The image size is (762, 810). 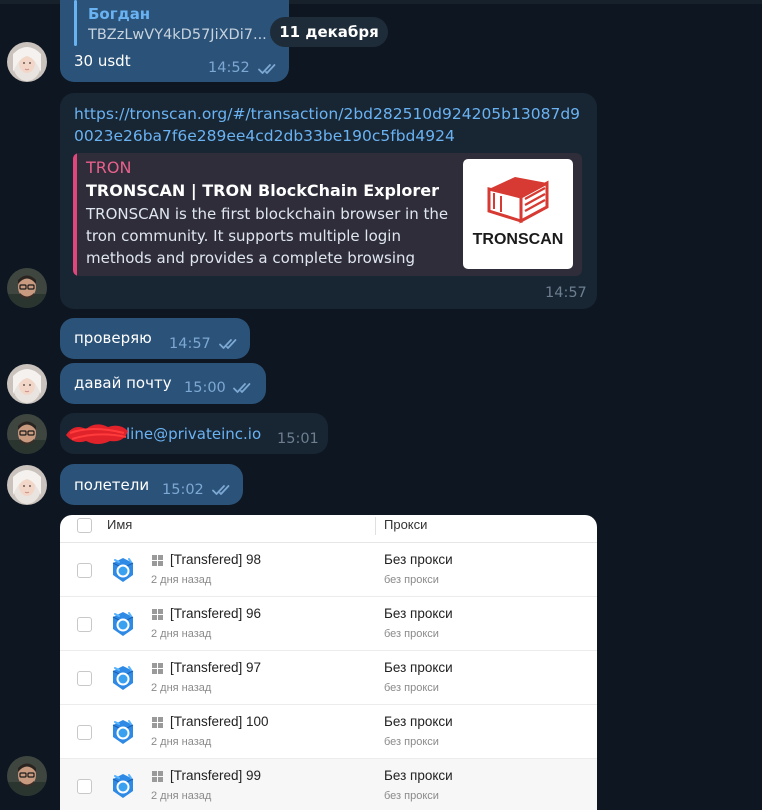 I want to click on redaction-scribble, so click(x=97, y=434).